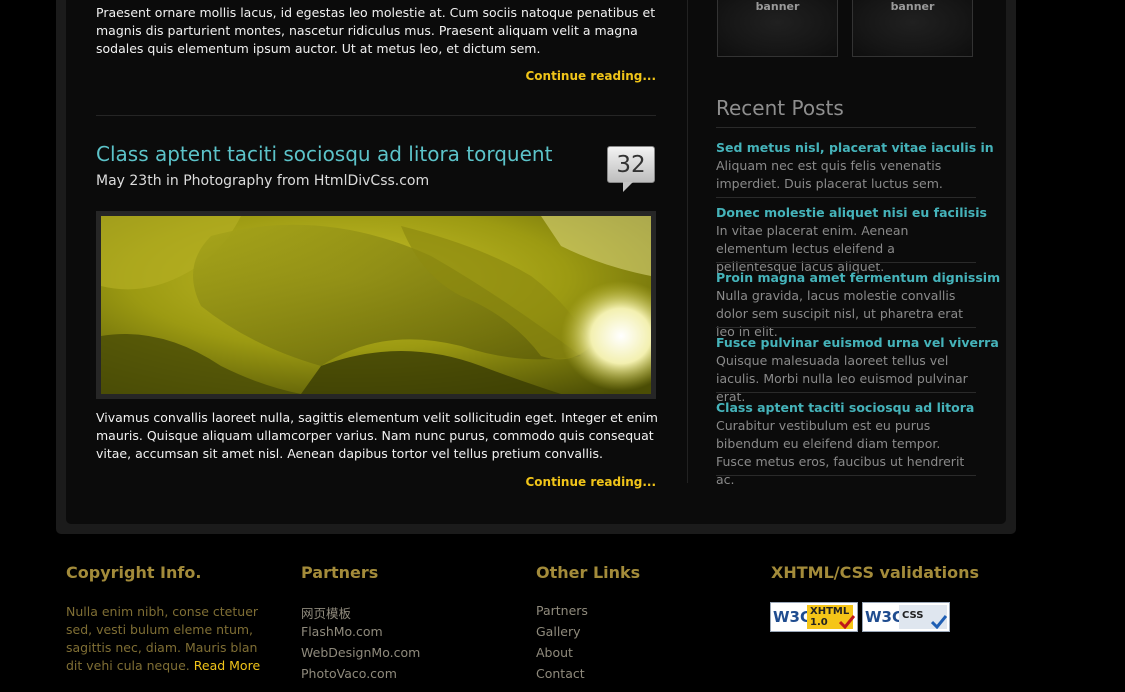  What do you see at coordinates (857, 342) in the screenshot?
I see `recent-post-link: Fusce pulvinar euismod urna vel viverra` at bounding box center [857, 342].